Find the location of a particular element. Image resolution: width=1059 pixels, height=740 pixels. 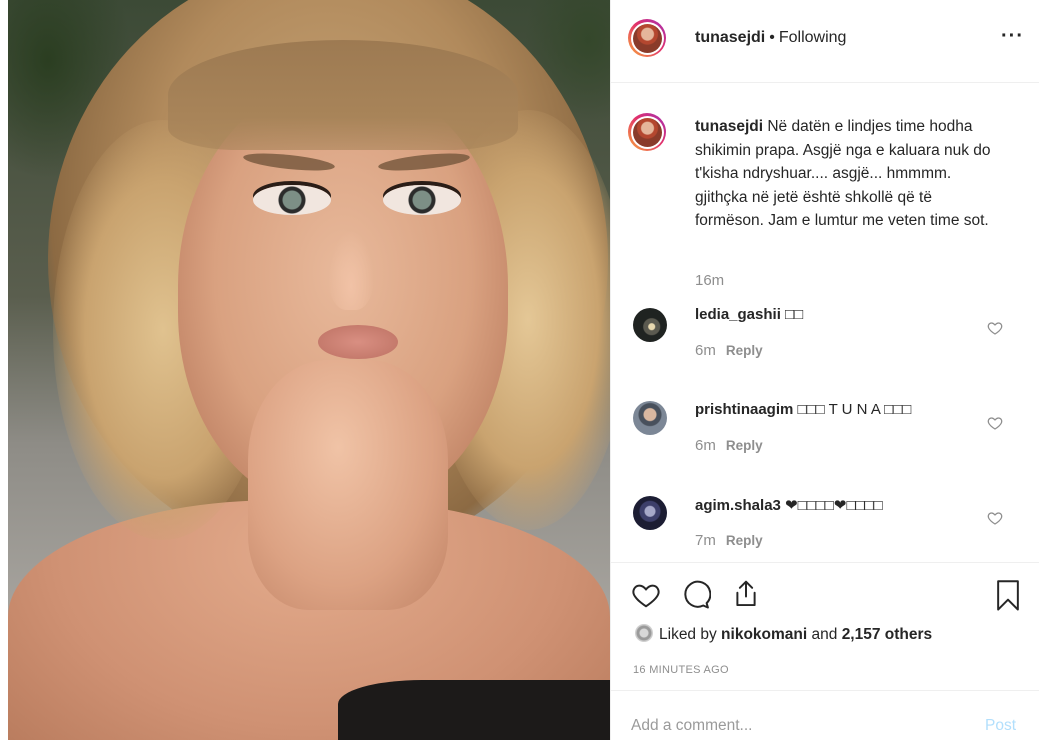

likes-middle: and is located at coordinates (824, 634).